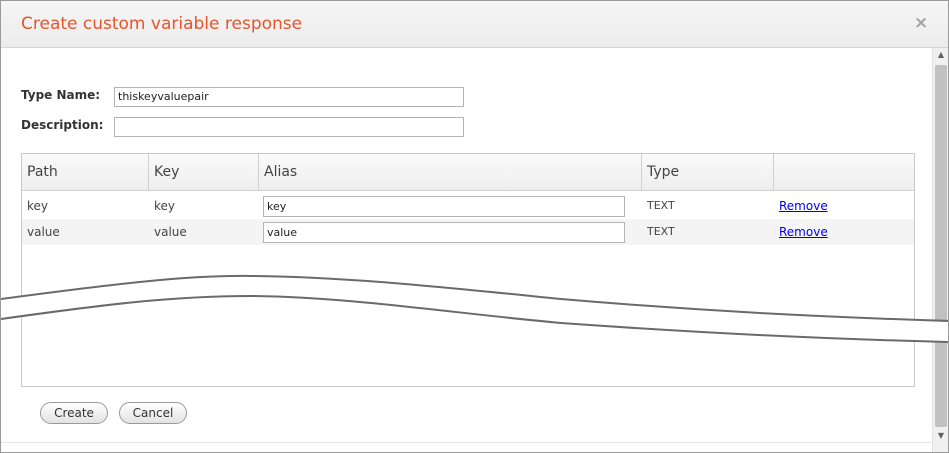  Describe the element at coordinates (289, 97) in the screenshot. I see `type-name-input: thiskeyvaluepair` at that location.